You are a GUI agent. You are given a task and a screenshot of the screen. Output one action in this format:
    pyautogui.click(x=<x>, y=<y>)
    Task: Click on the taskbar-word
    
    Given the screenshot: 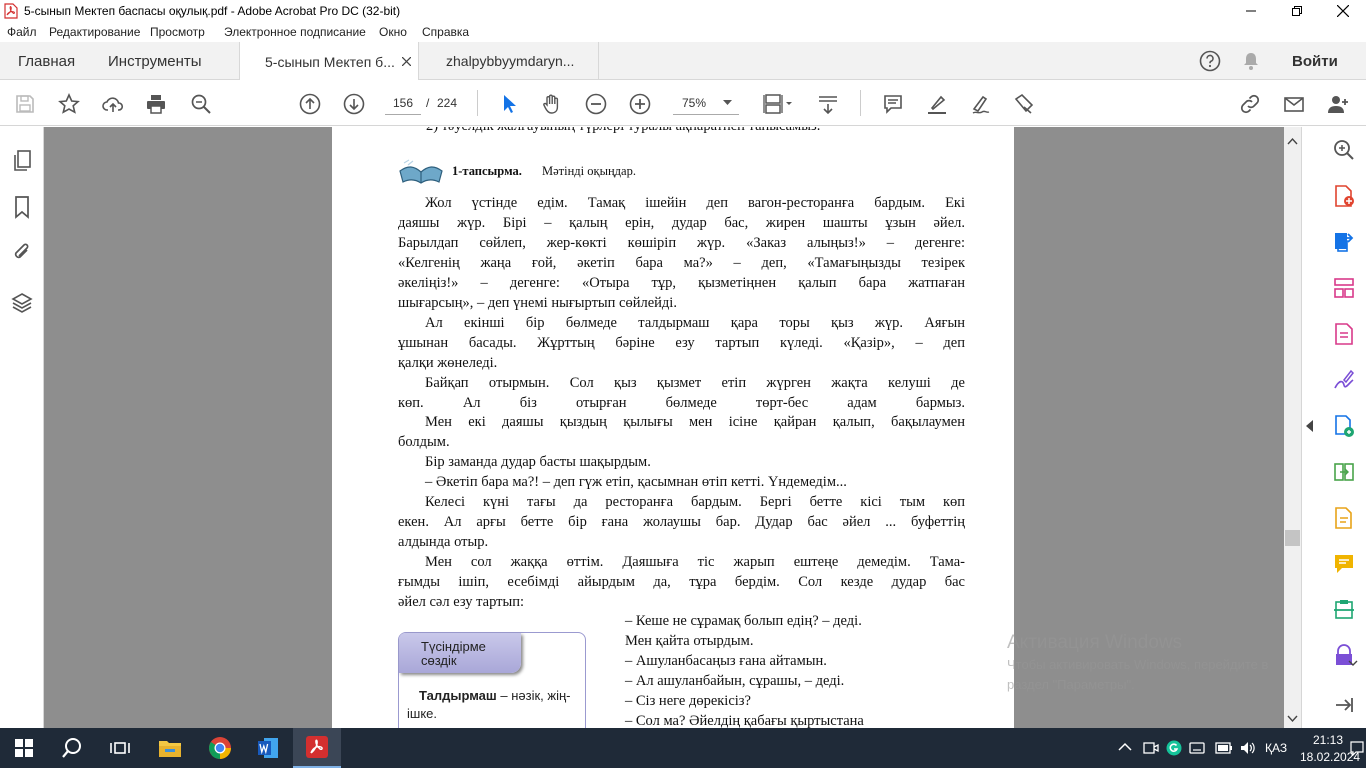 What is the action you would take?
    pyautogui.click(x=268, y=748)
    